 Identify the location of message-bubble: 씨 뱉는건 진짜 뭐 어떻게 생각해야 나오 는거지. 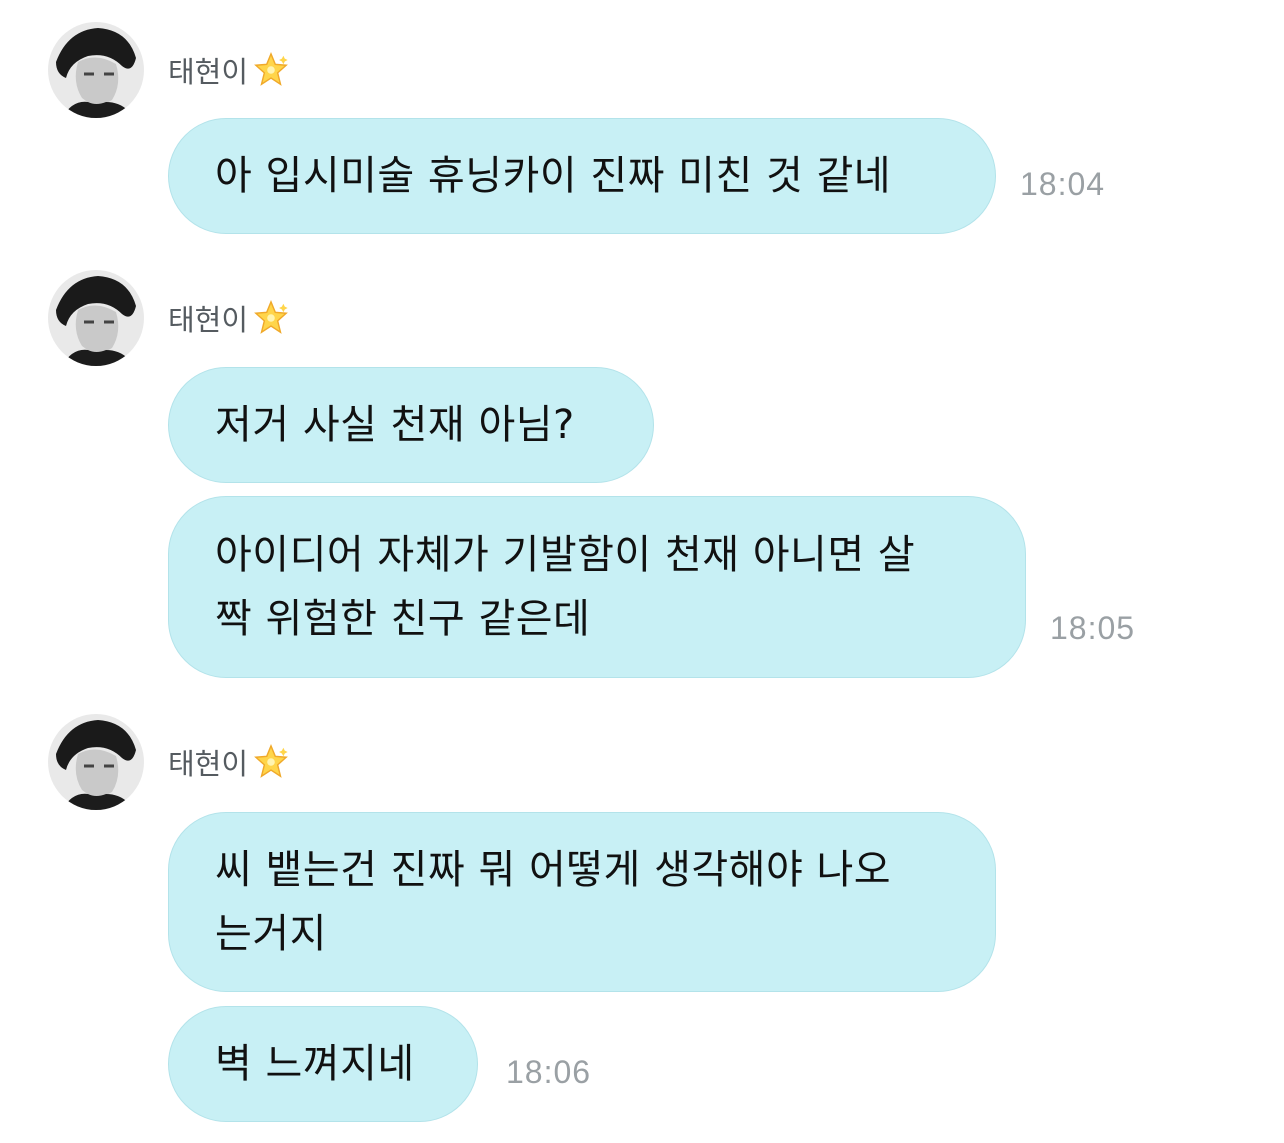
(582, 902).